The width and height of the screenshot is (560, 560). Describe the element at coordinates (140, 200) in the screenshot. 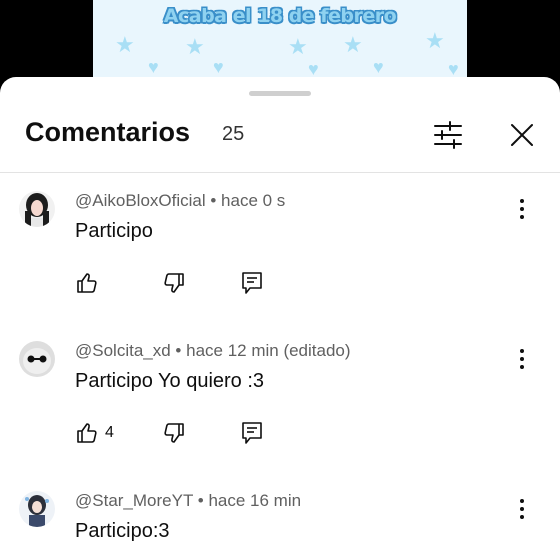

I see `comment-author: @AikoBloxOficial` at that location.